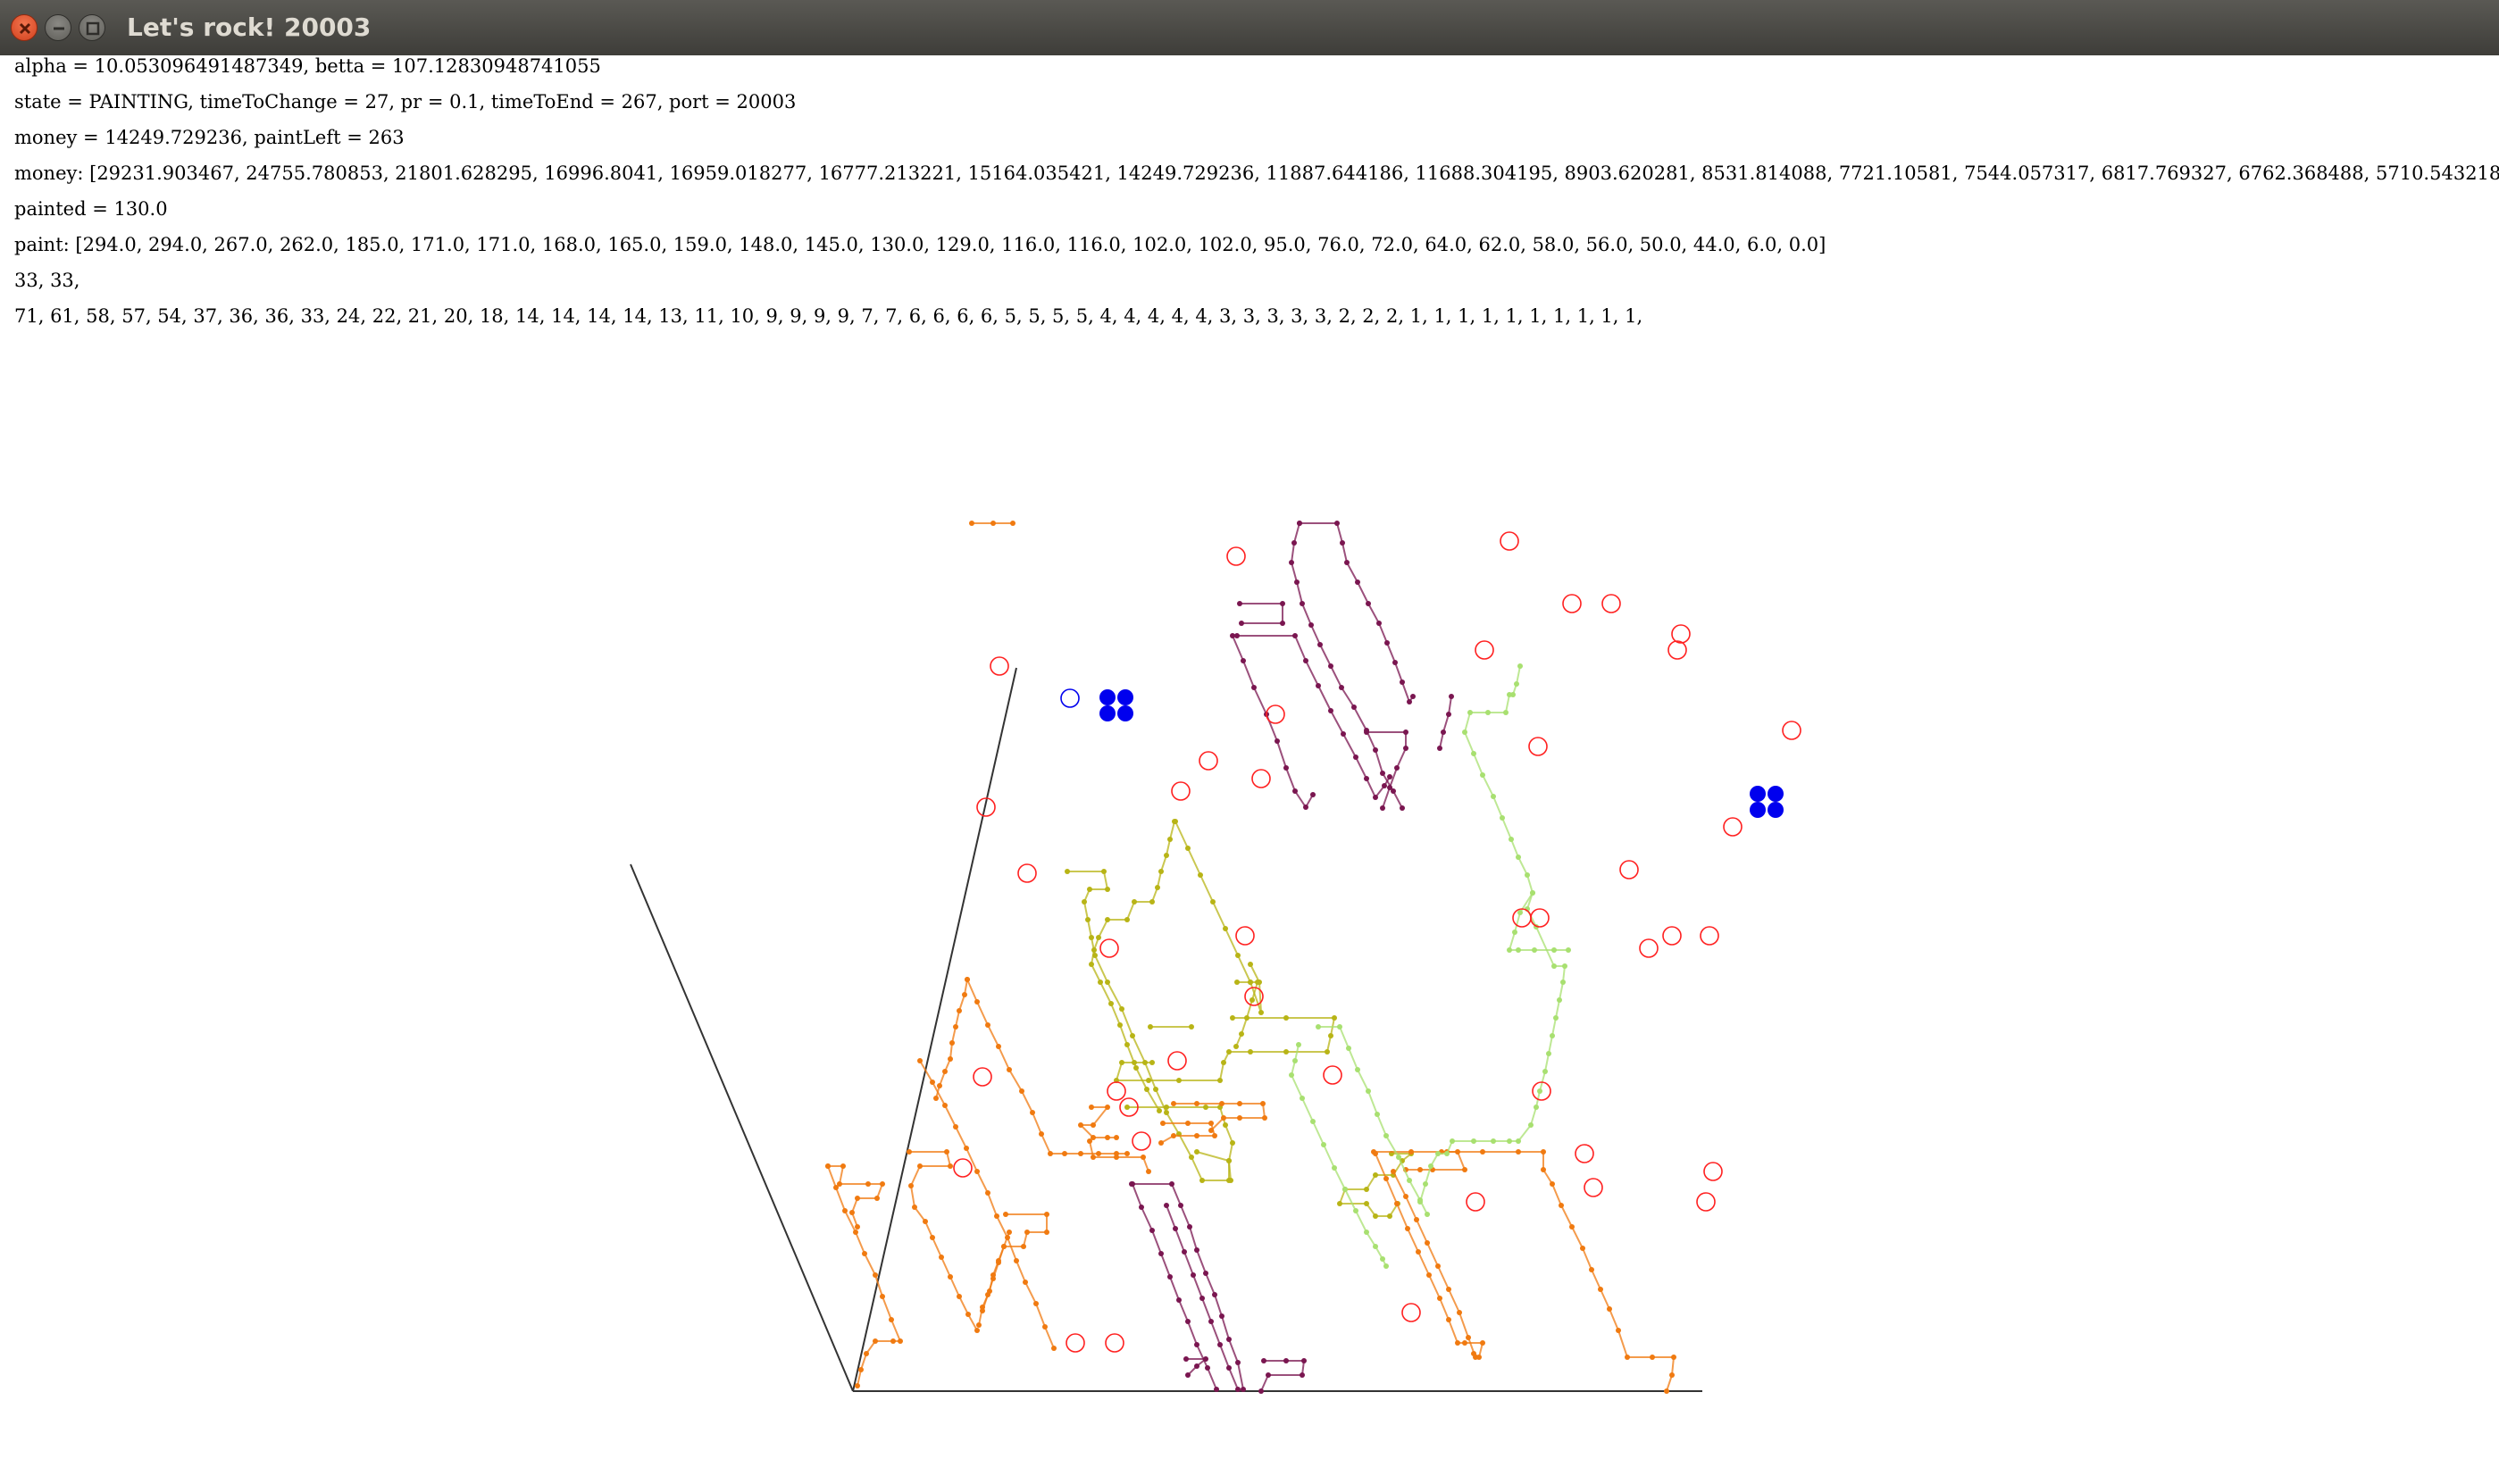 The image size is (2499, 1484). I want to click on olive-path, so click(1218, 917).